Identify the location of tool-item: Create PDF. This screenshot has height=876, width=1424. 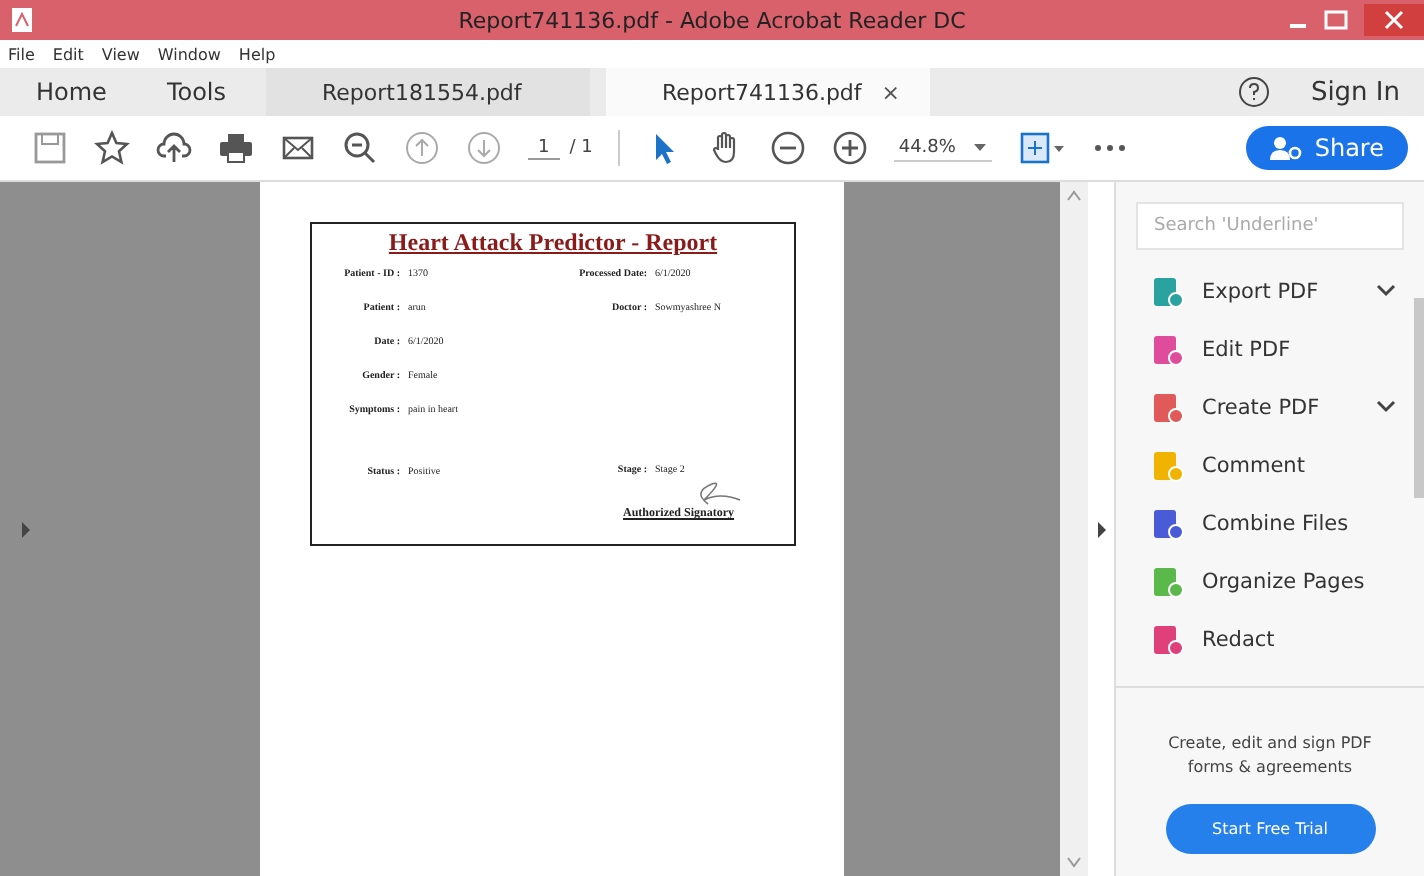
(1256, 407).